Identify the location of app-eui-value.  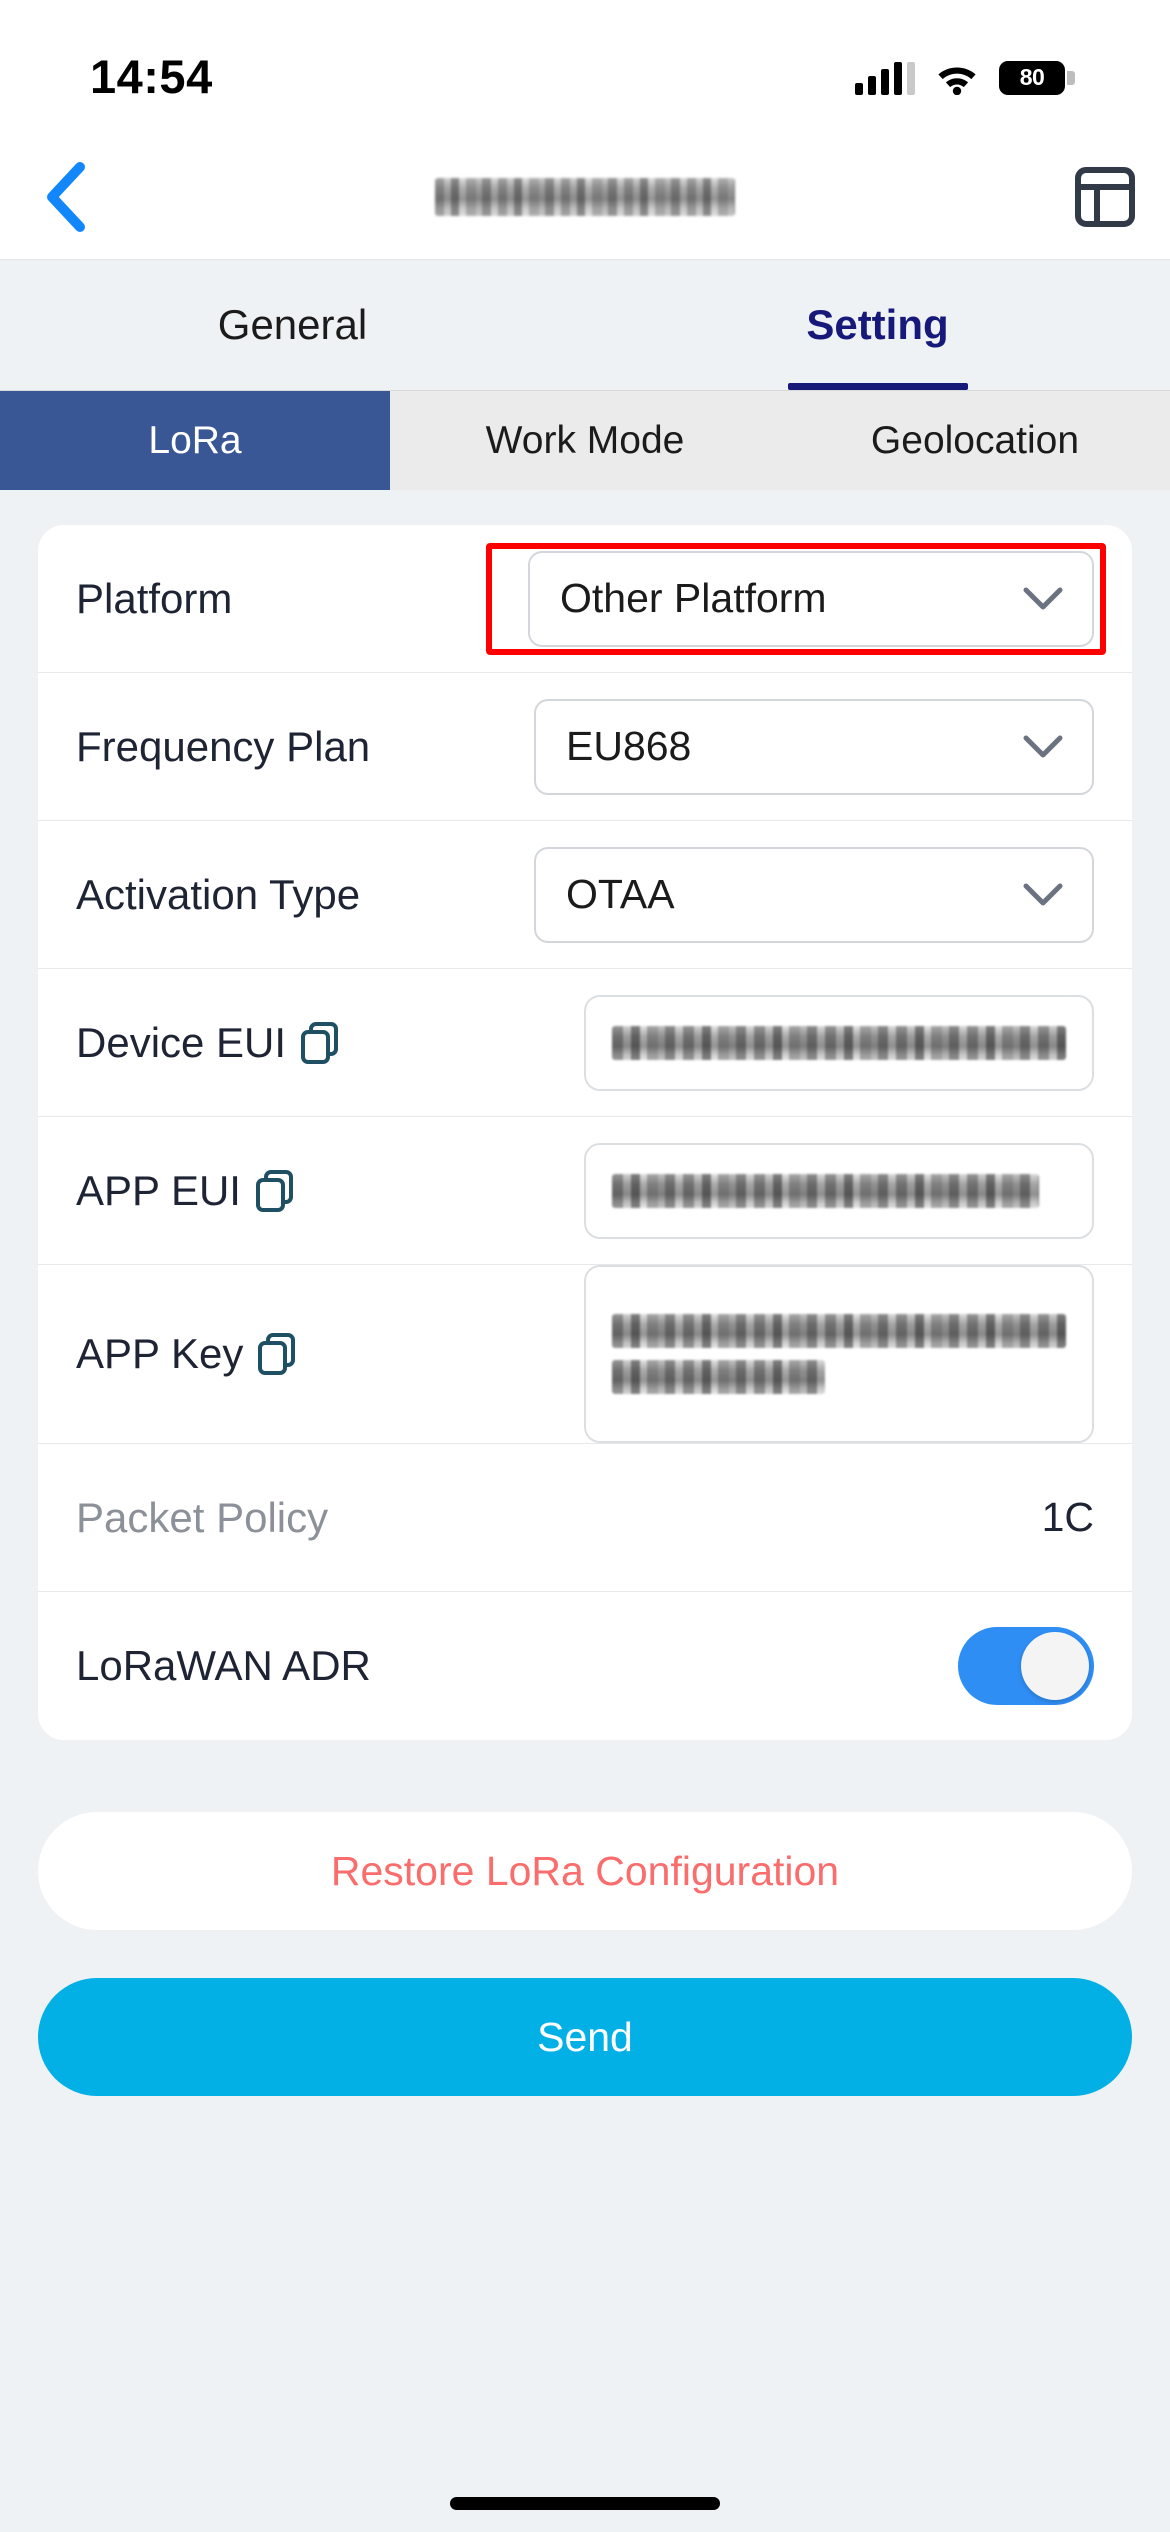
(825, 1190).